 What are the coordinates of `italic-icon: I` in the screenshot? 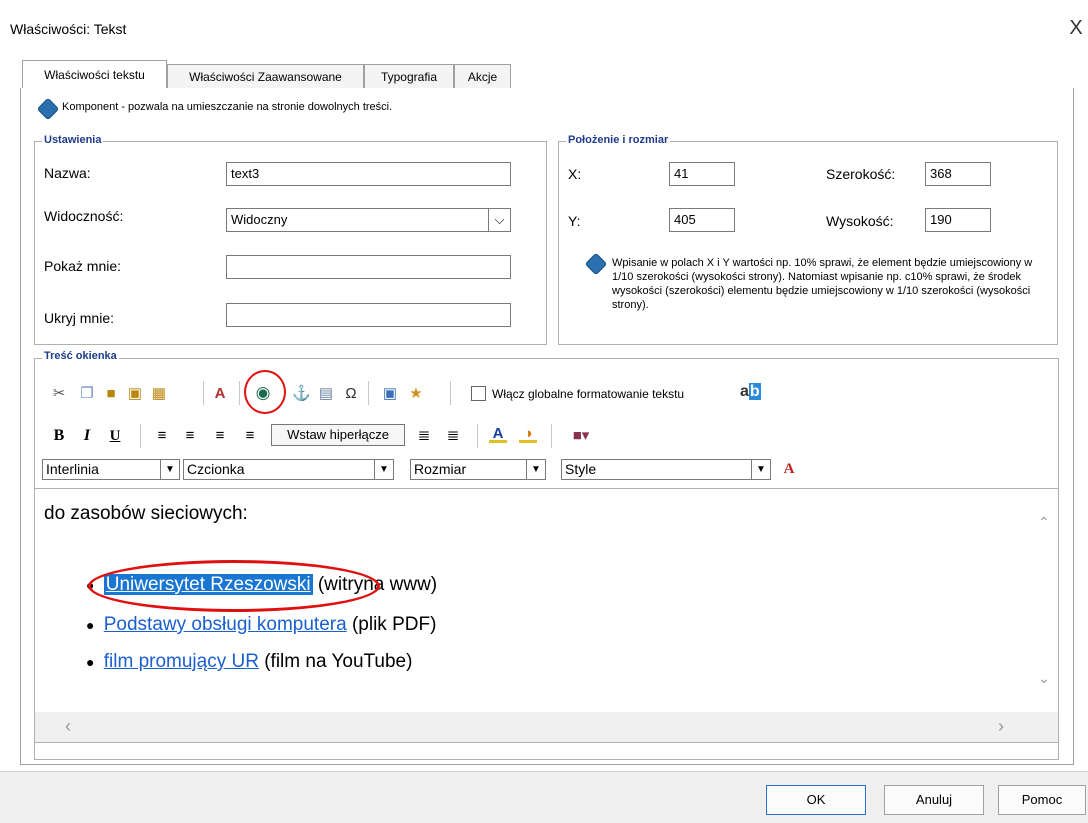 It's located at (87, 436).